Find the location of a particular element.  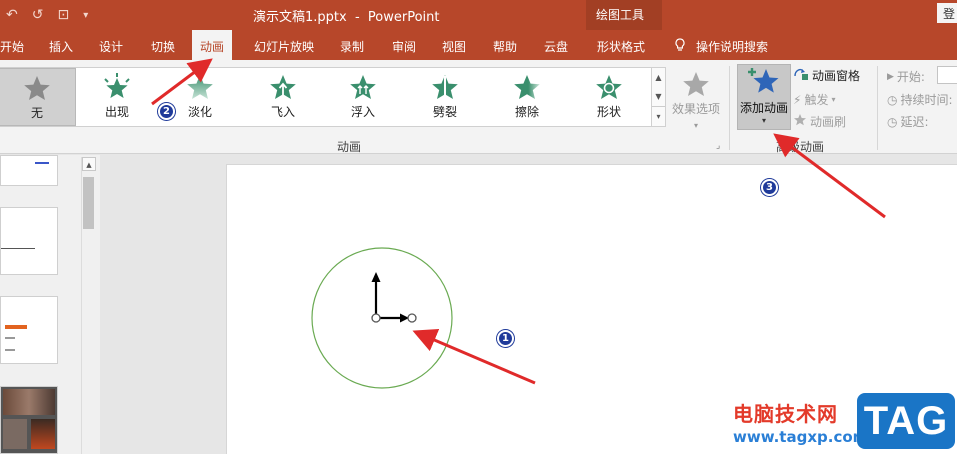

step-badge-2: 2 is located at coordinates (166, 111).